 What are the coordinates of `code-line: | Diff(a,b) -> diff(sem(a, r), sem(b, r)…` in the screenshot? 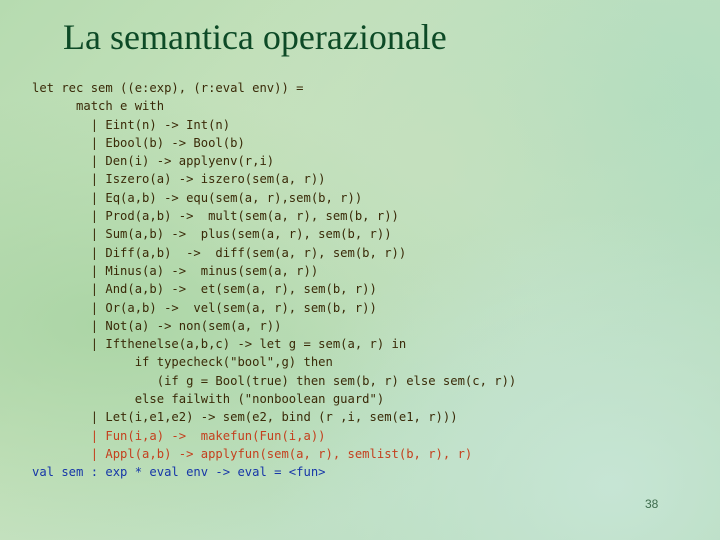 It's located at (219, 252).